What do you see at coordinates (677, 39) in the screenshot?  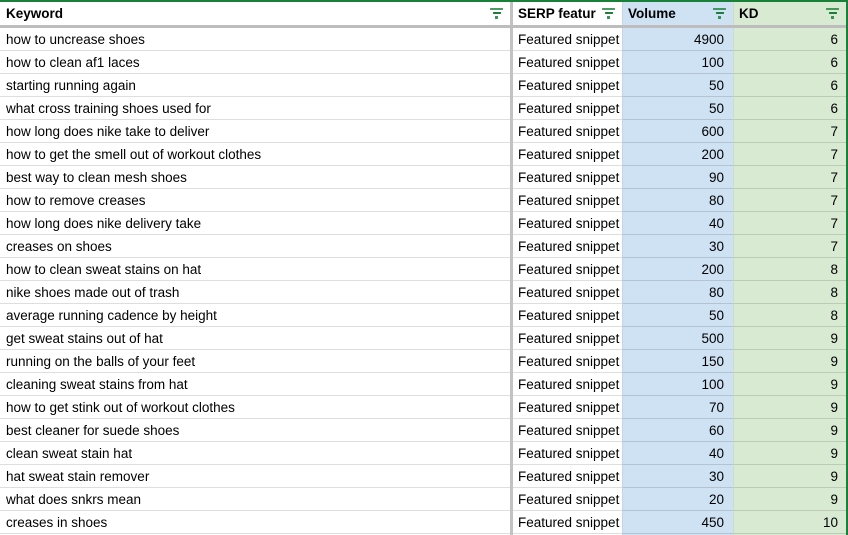 I see `cell-volume: 4900` at bounding box center [677, 39].